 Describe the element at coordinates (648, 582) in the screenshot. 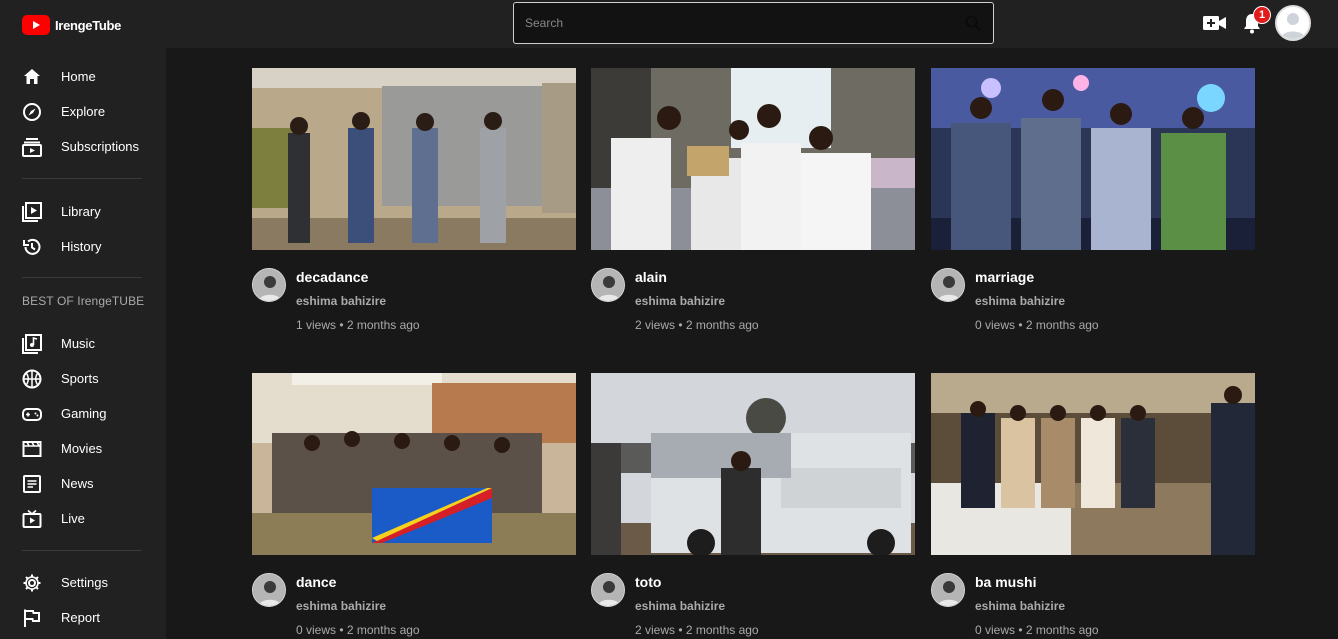

I see `video-title: toto` at that location.